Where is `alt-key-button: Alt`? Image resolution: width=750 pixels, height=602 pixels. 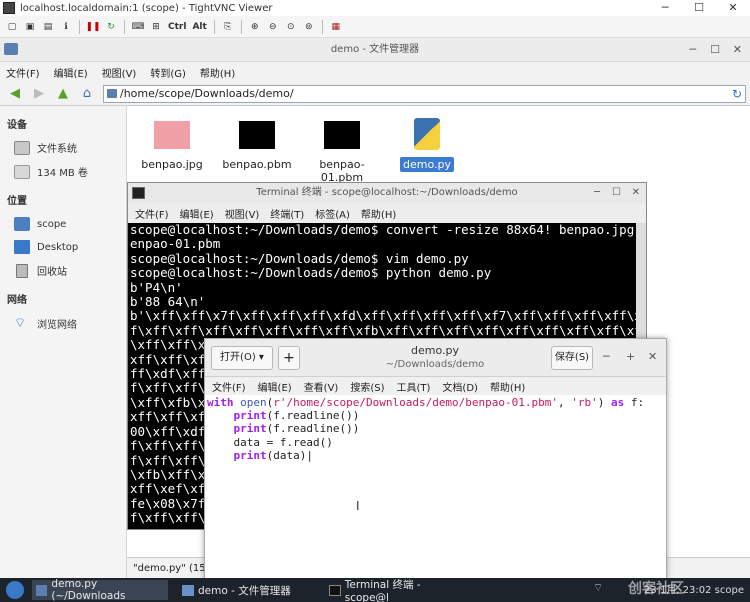
alt-key-button: Alt is located at coordinates (199, 27).